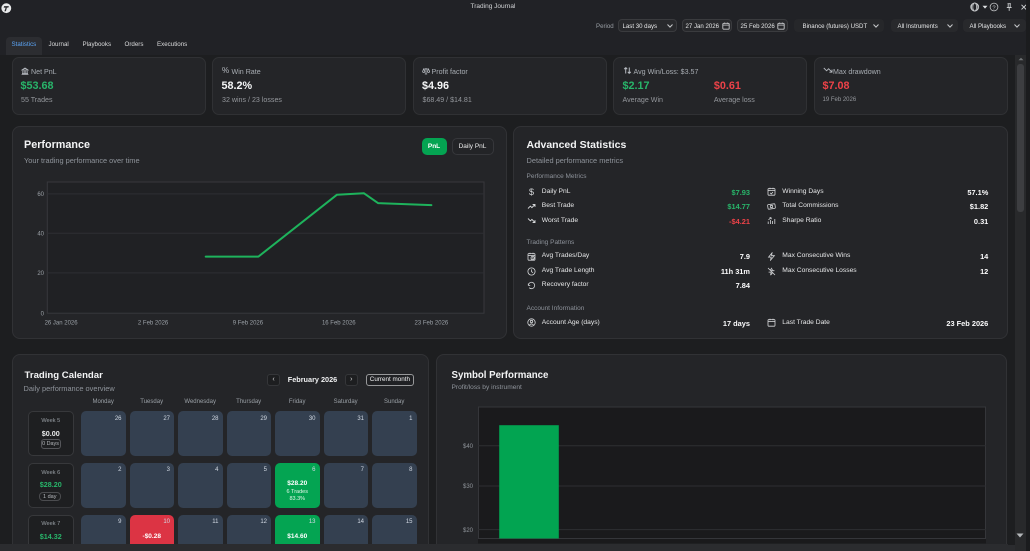 The image size is (1030, 551). What do you see at coordinates (339, 324) in the screenshot?
I see `svg-text: 16 Feb 2026` at bounding box center [339, 324].